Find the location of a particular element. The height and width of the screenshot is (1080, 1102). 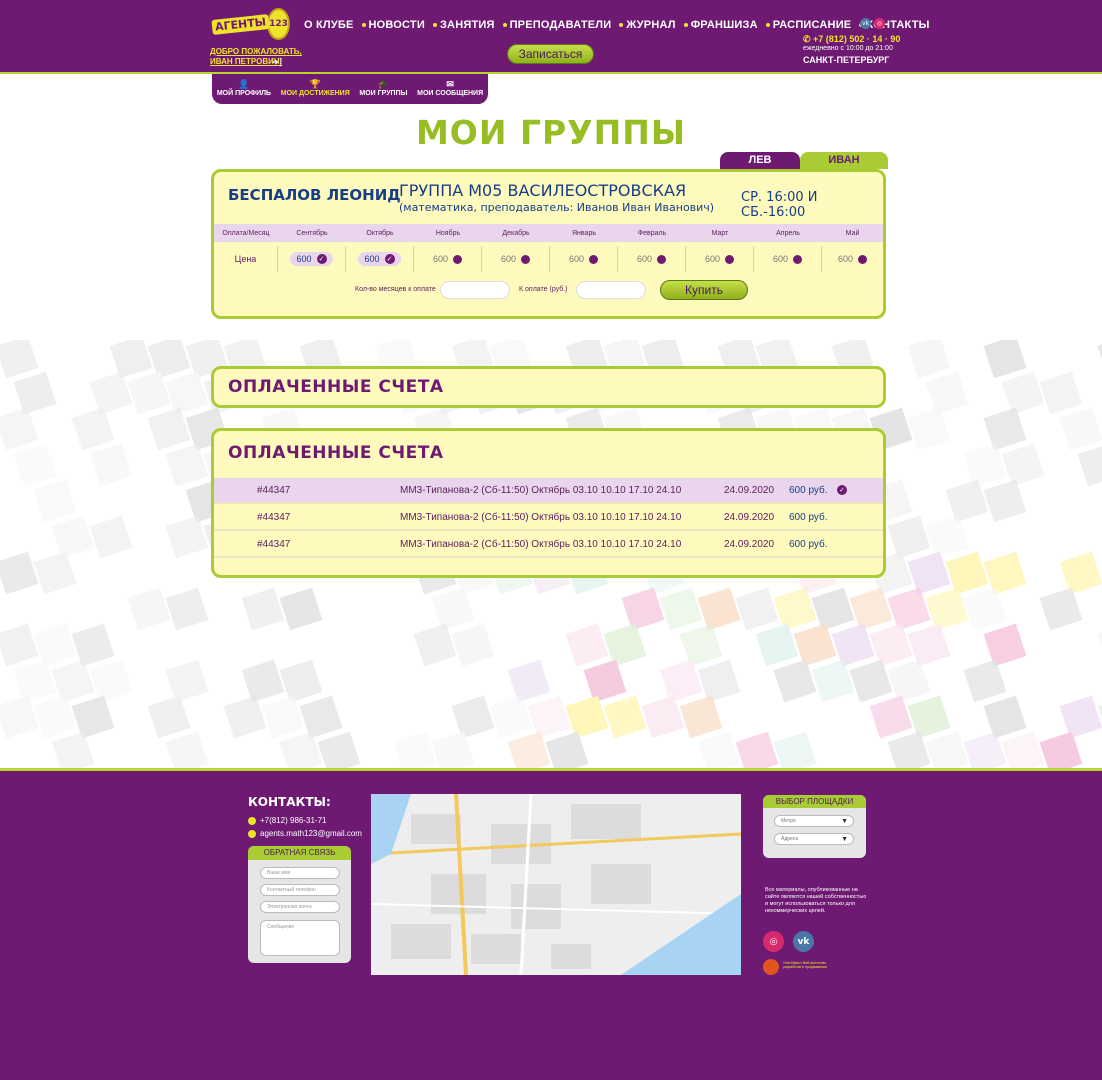

welcome-line-2: ИВАН ПЕТРОВИЧ! is located at coordinates (246, 61).